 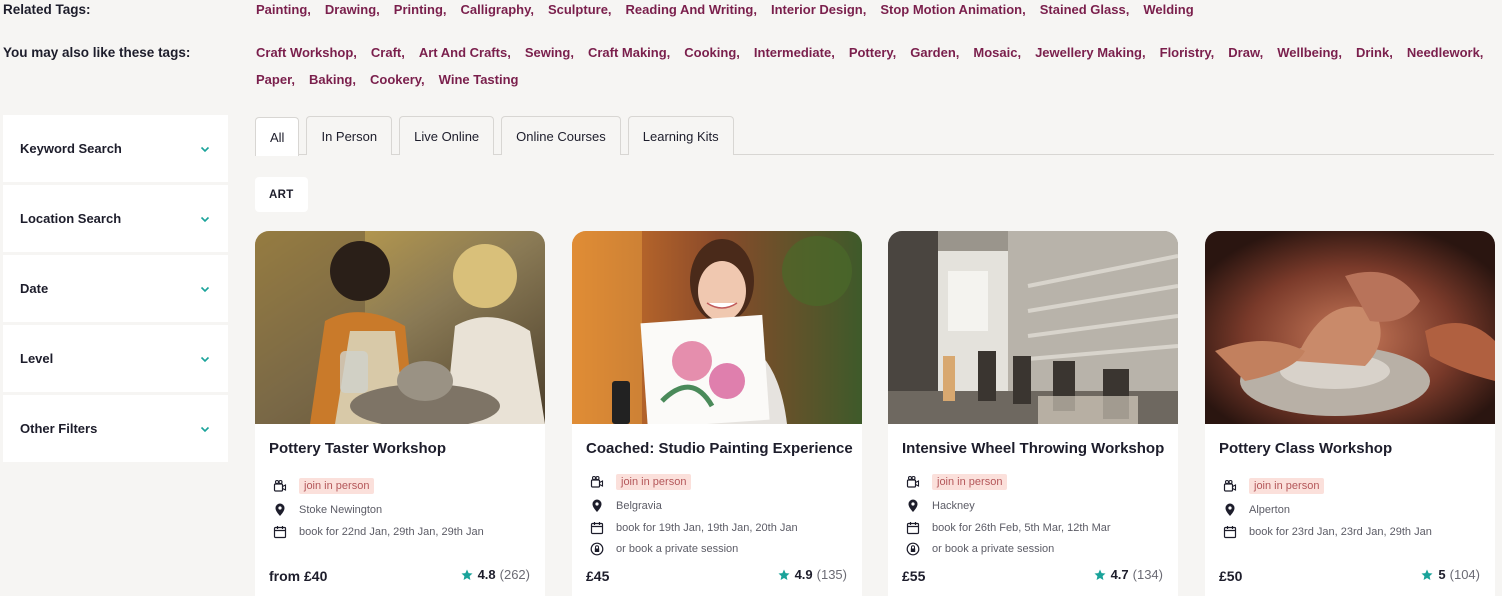 What do you see at coordinates (391, 531) in the screenshot?
I see `dates-text: book for 22nd Jan, 29th Jan, 29th Jan` at bounding box center [391, 531].